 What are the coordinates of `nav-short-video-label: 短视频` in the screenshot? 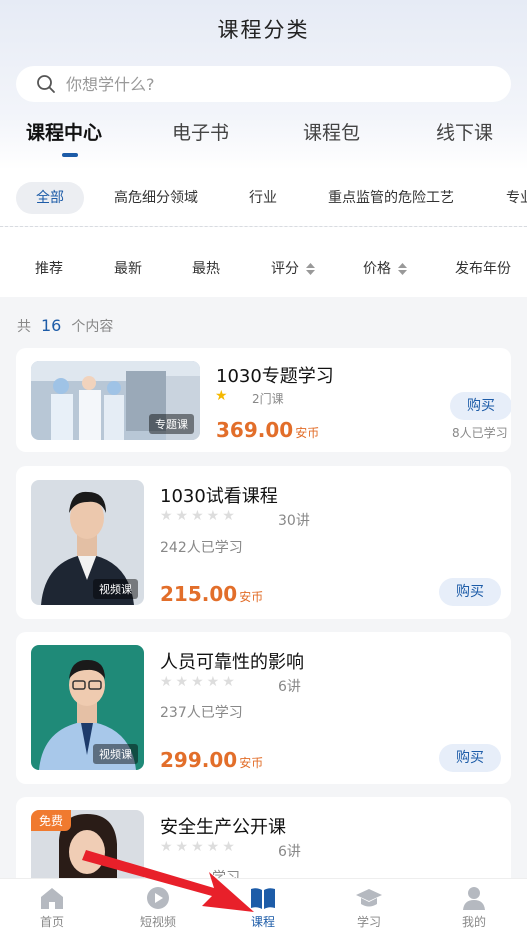 It's located at (157, 922).